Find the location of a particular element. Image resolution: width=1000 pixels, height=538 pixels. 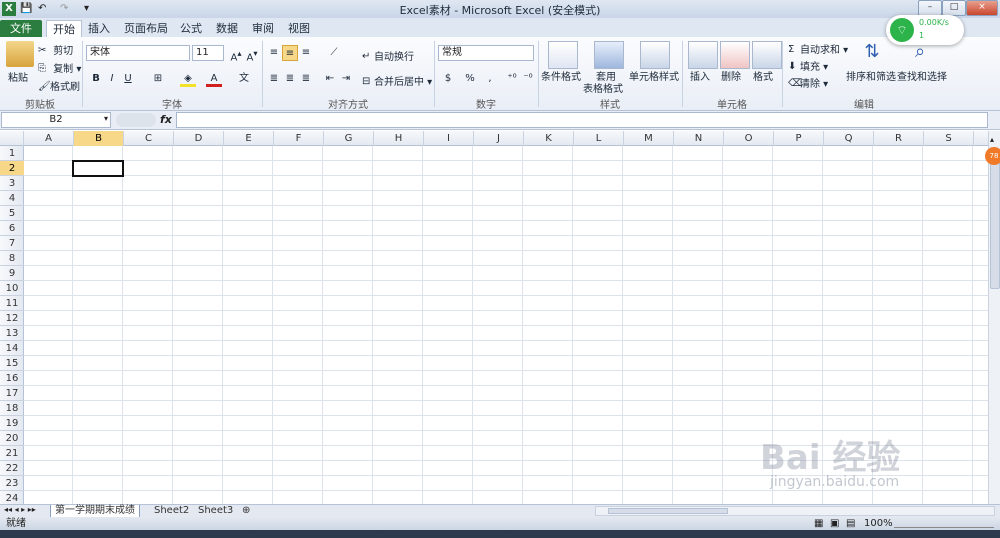

column-header-p: P is located at coordinates (799, 138).